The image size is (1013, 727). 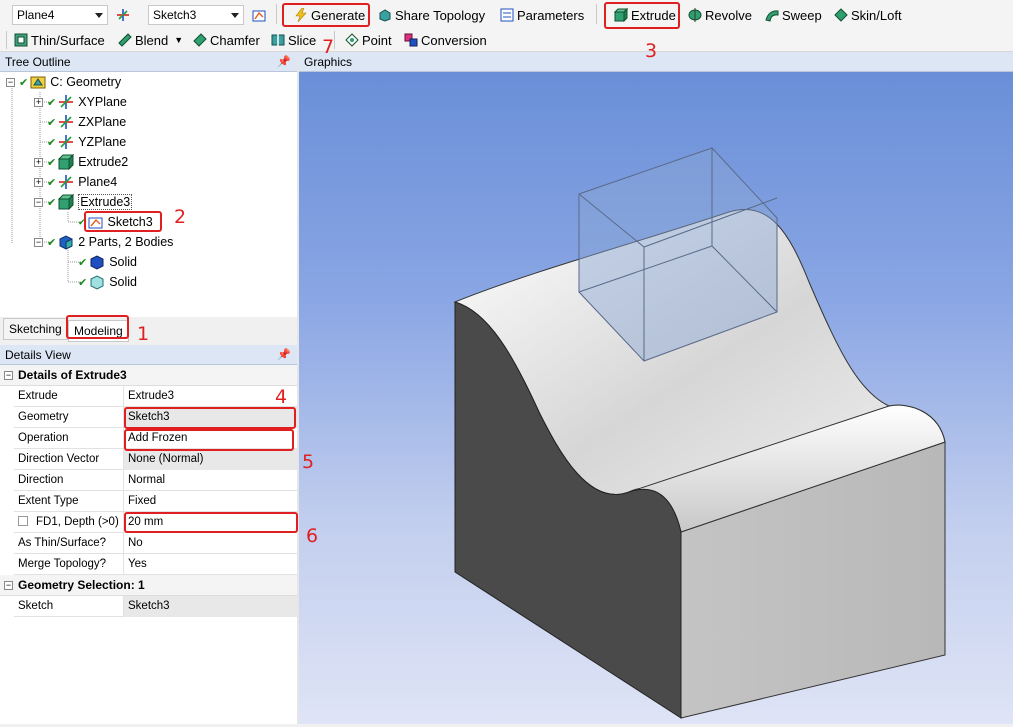 What do you see at coordinates (196, 15) in the screenshot?
I see `sketch-select: Sketch3` at bounding box center [196, 15].